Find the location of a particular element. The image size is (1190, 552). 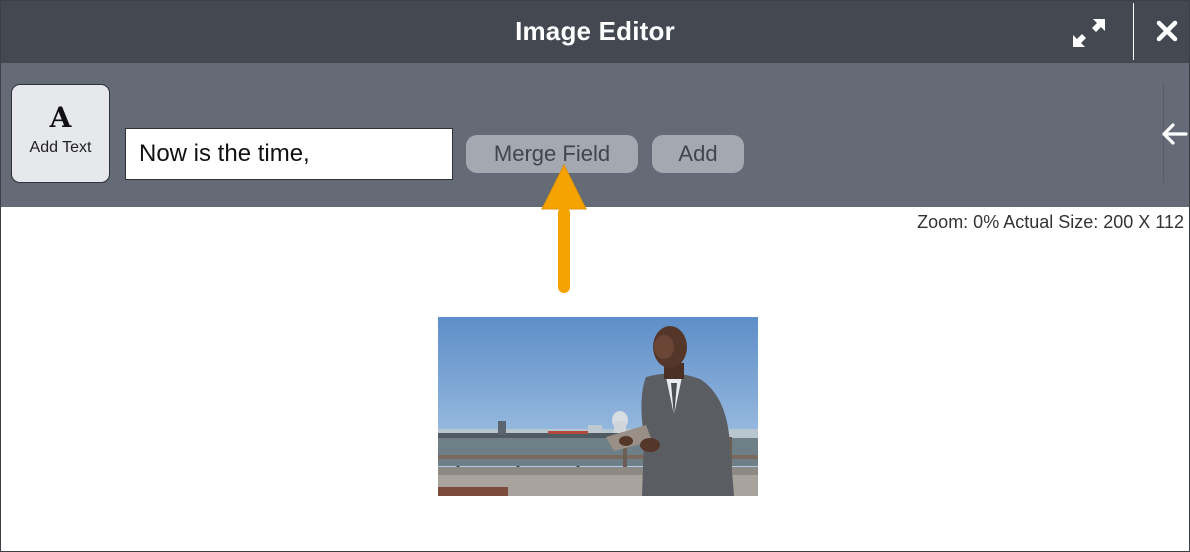

add-button: Add is located at coordinates (698, 154).